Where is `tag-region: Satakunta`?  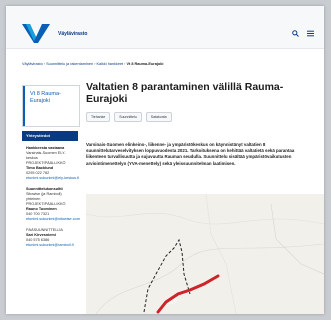
tag-region: Satakunta is located at coordinates (158, 117).